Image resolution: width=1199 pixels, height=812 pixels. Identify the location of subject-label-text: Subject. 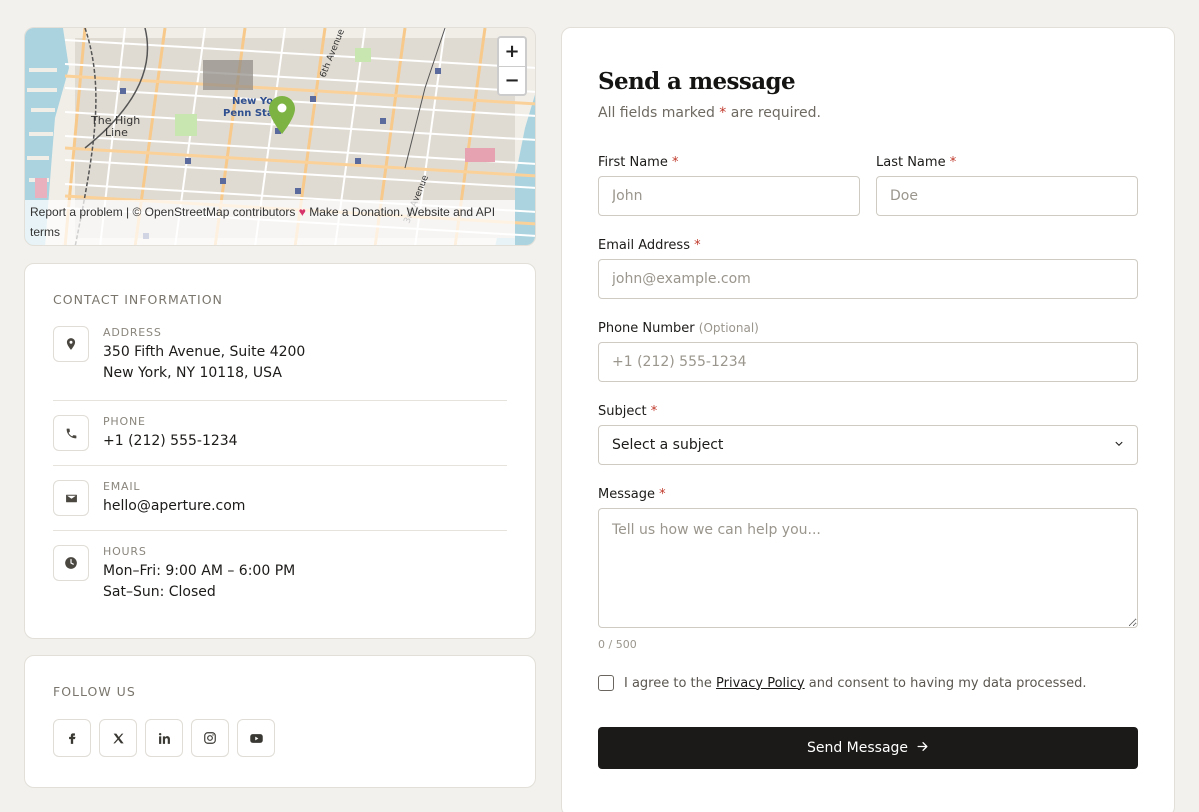
(622, 411).